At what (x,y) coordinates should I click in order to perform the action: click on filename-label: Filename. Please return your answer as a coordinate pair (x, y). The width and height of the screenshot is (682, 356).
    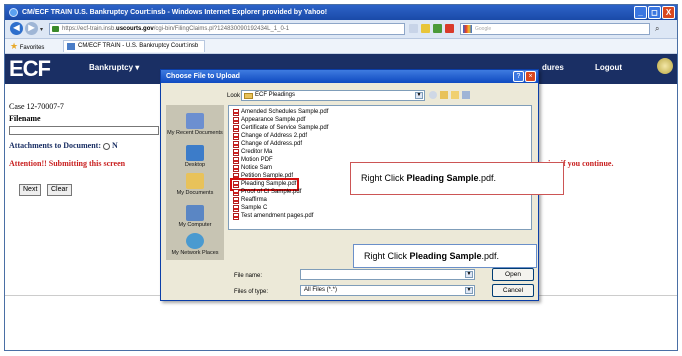
    Looking at the image, I should click on (25, 118).